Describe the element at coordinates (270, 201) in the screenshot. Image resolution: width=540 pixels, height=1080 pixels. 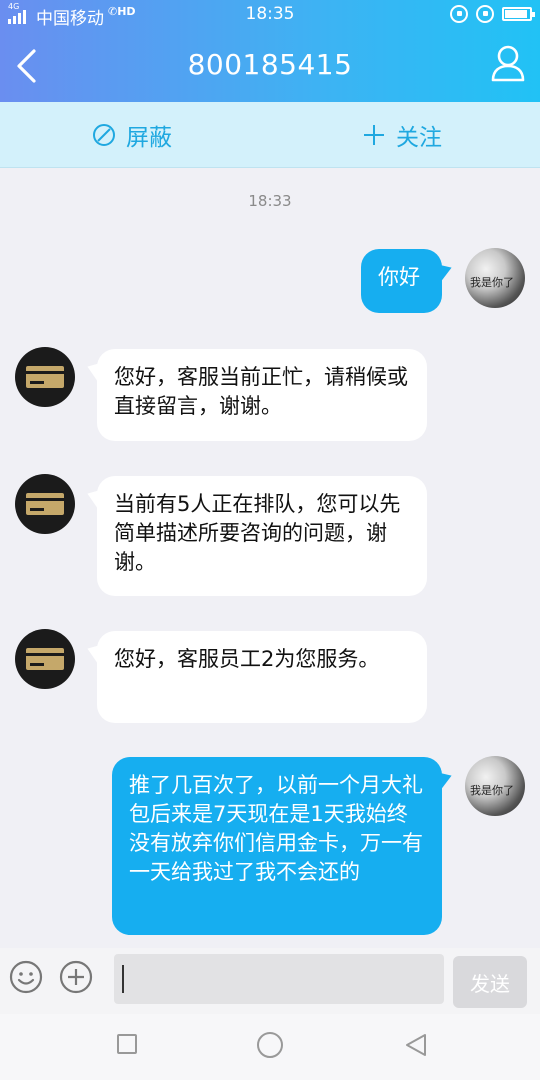
I see `chat-timestamp: 18:33` at that location.